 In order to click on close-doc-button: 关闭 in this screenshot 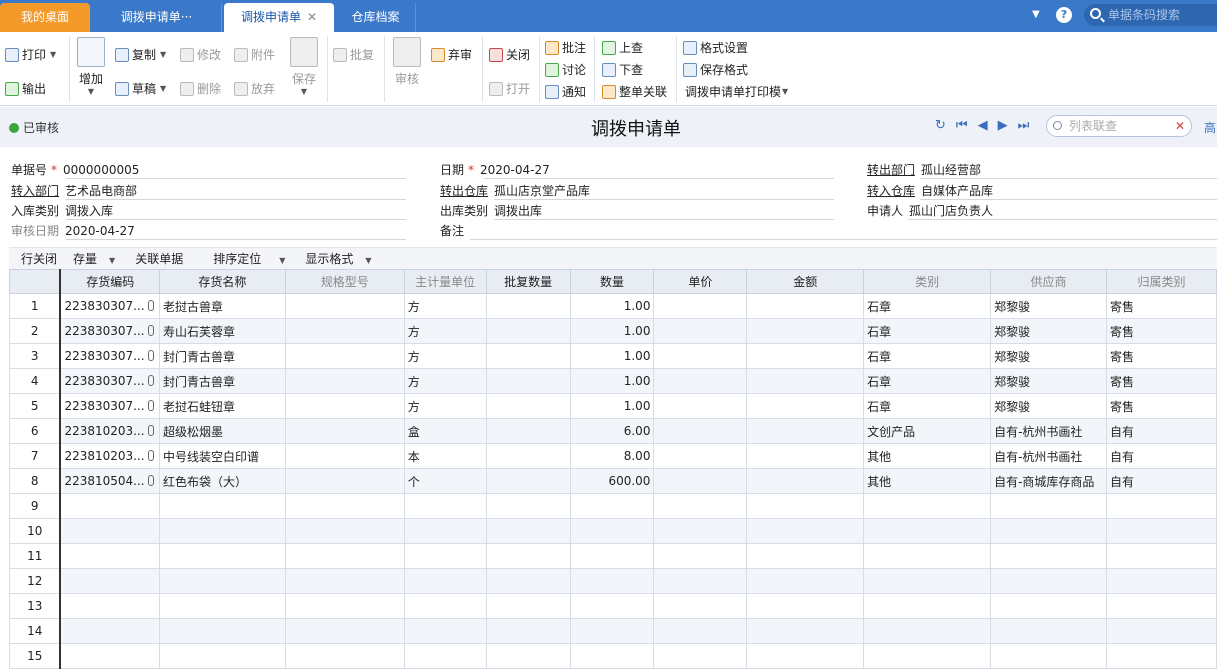, I will do `click(509, 54)`.